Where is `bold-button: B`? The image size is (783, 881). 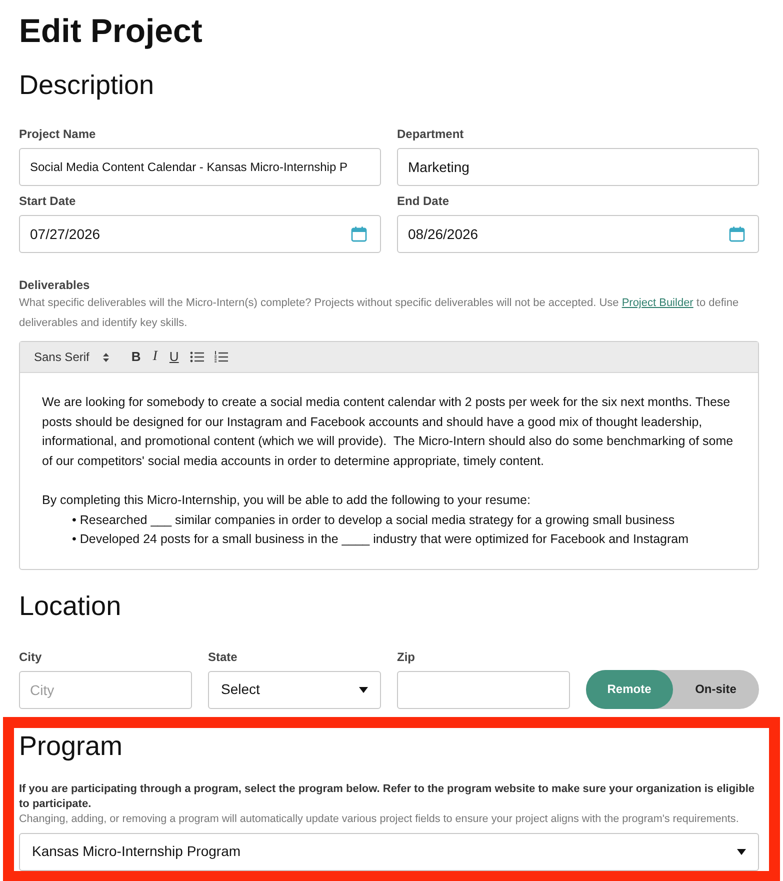
bold-button: B is located at coordinates (136, 357).